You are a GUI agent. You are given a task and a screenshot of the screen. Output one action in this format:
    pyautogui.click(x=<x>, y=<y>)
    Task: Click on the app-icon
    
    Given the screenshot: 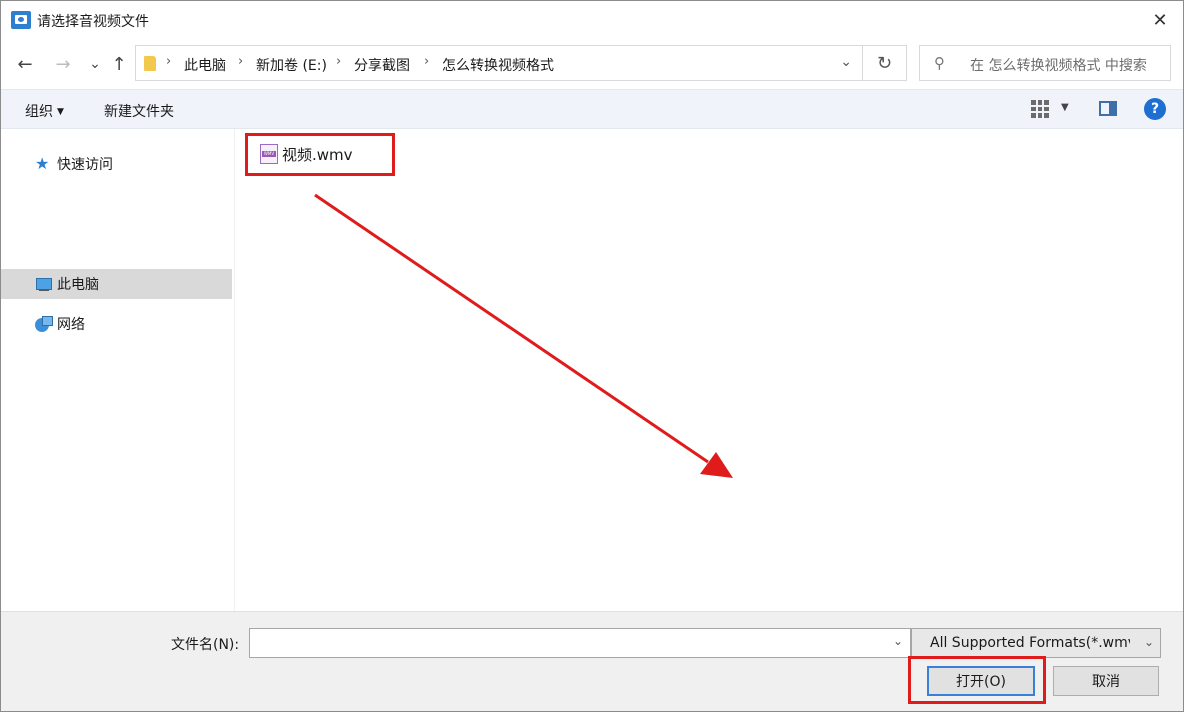 What is the action you would take?
    pyautogui.click(x=21, y=20)
    